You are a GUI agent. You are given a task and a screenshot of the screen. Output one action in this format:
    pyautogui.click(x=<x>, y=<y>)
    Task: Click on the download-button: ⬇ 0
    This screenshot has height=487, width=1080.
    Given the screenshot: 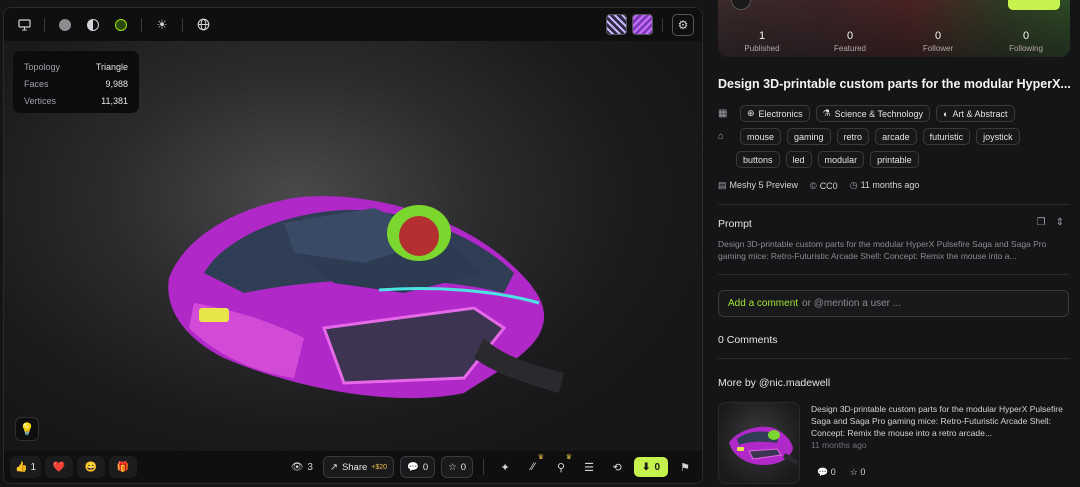 What is the action you would take?
    pyautogui.click(x=651, y=467)
    